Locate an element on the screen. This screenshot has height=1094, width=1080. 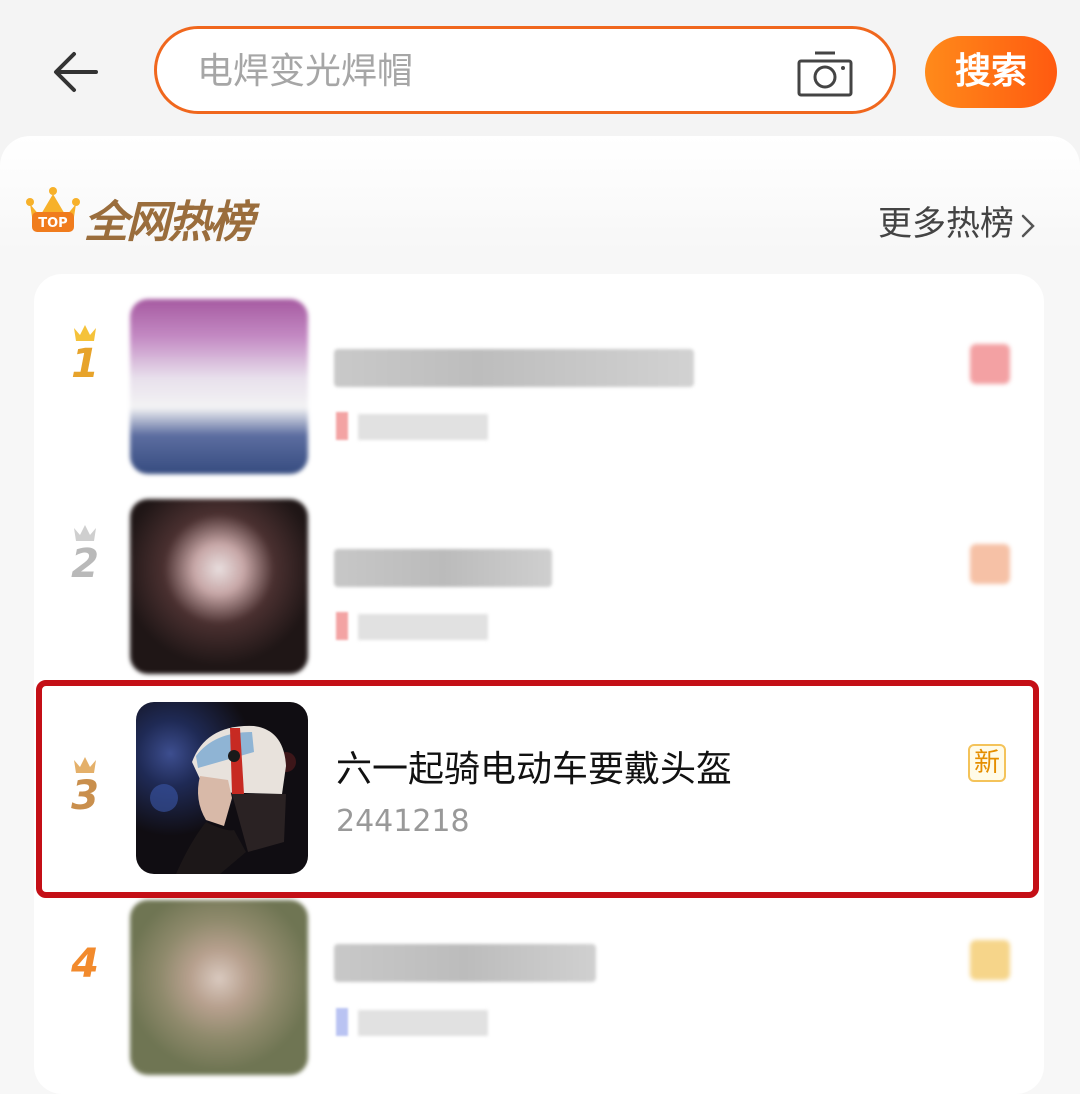
top-bar: 搜索 is located at coordinates (540, 70).